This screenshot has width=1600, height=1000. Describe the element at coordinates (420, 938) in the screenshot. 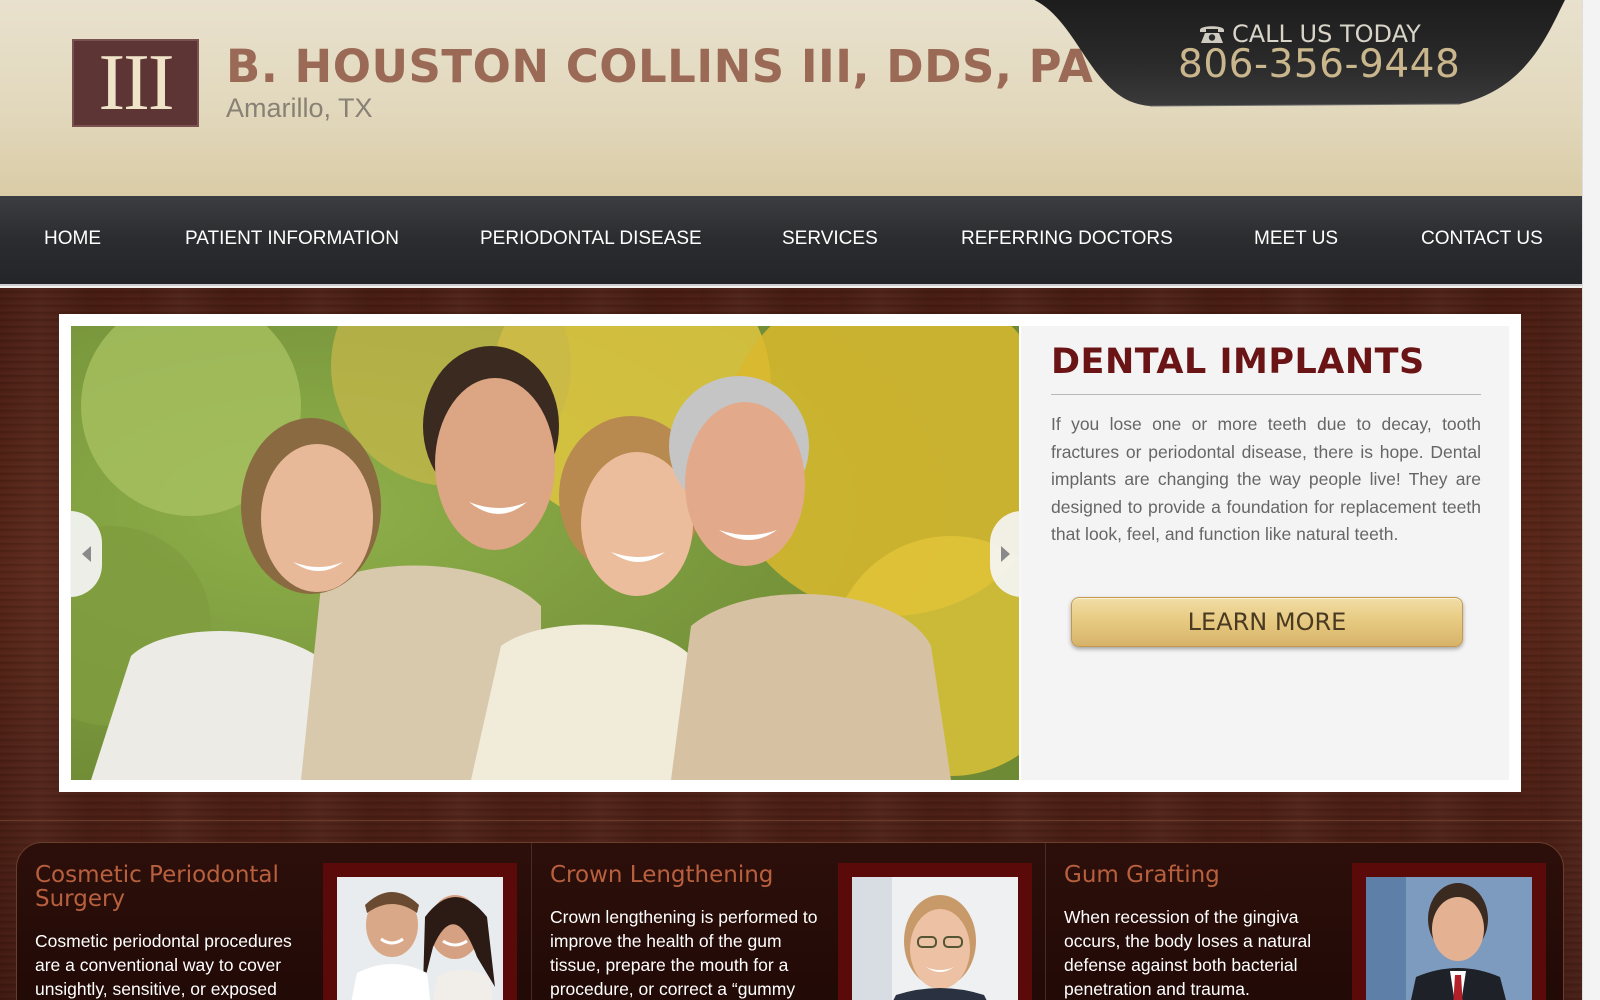

I see `feature-photo-couple` at that location.